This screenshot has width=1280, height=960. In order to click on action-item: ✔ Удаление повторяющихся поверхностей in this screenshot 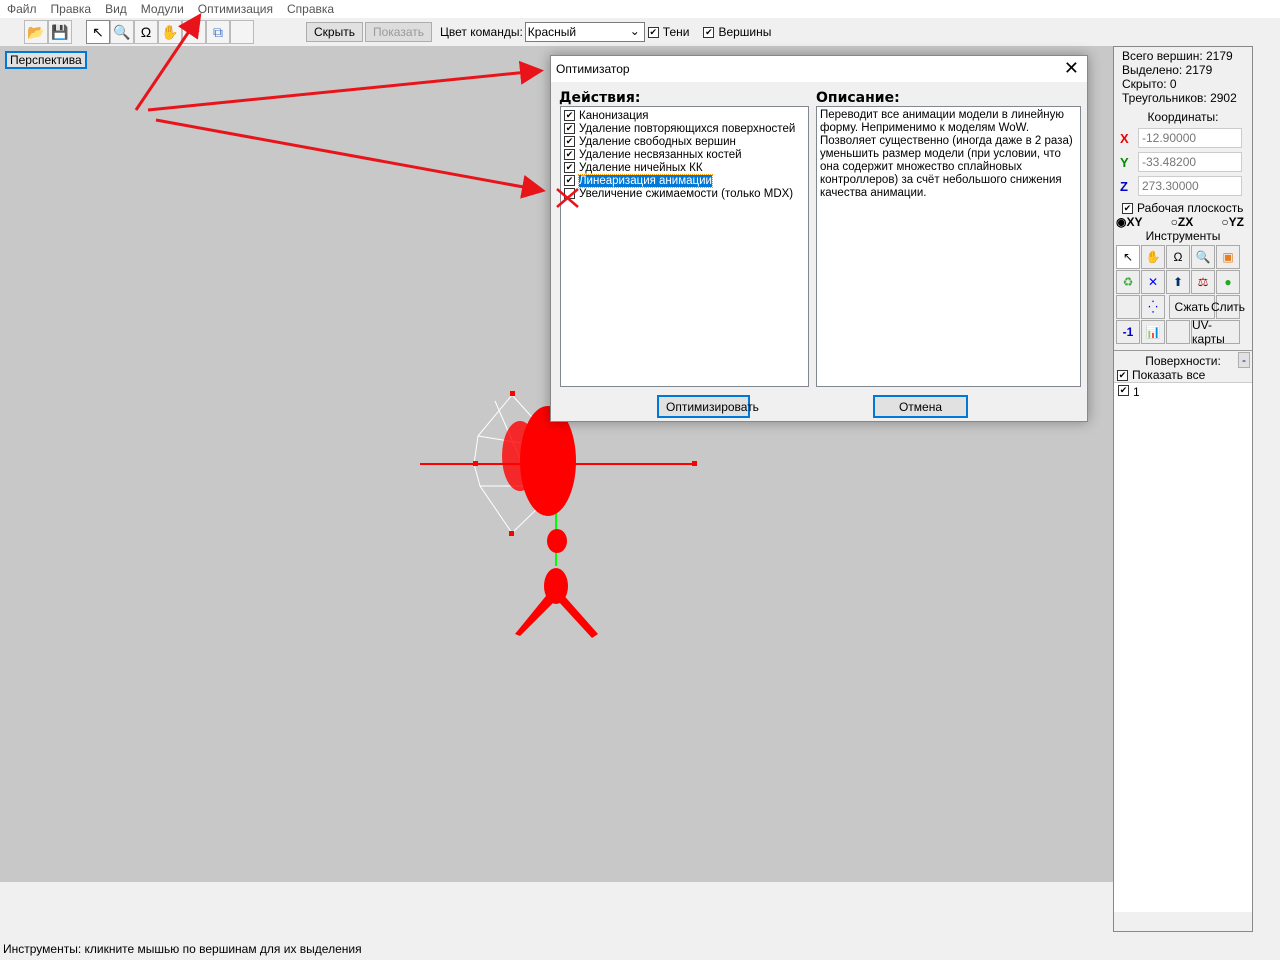, I will do `click(684, 128)`.